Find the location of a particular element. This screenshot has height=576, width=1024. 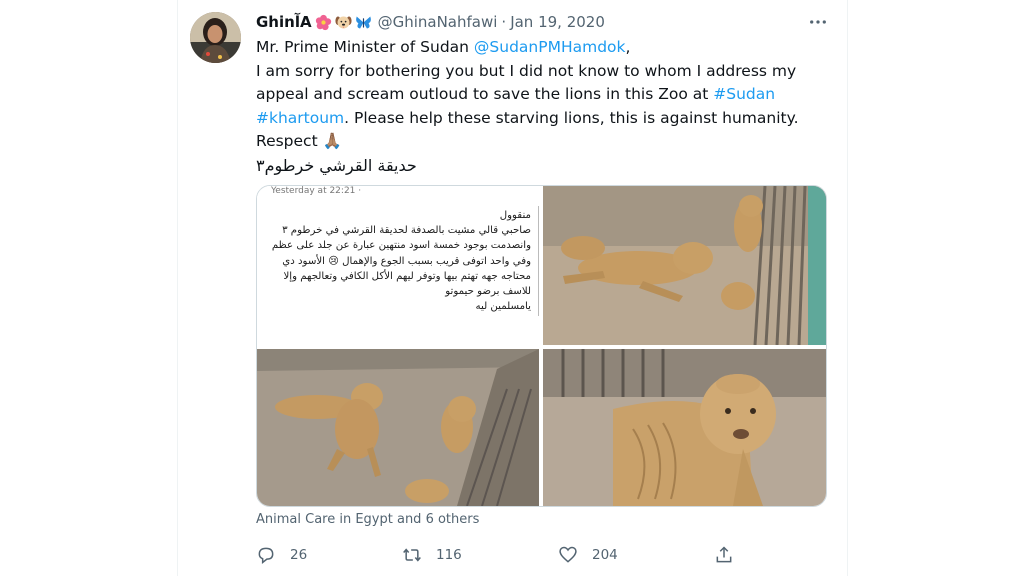

dog-face-icon is located at coordinates (343, 22).